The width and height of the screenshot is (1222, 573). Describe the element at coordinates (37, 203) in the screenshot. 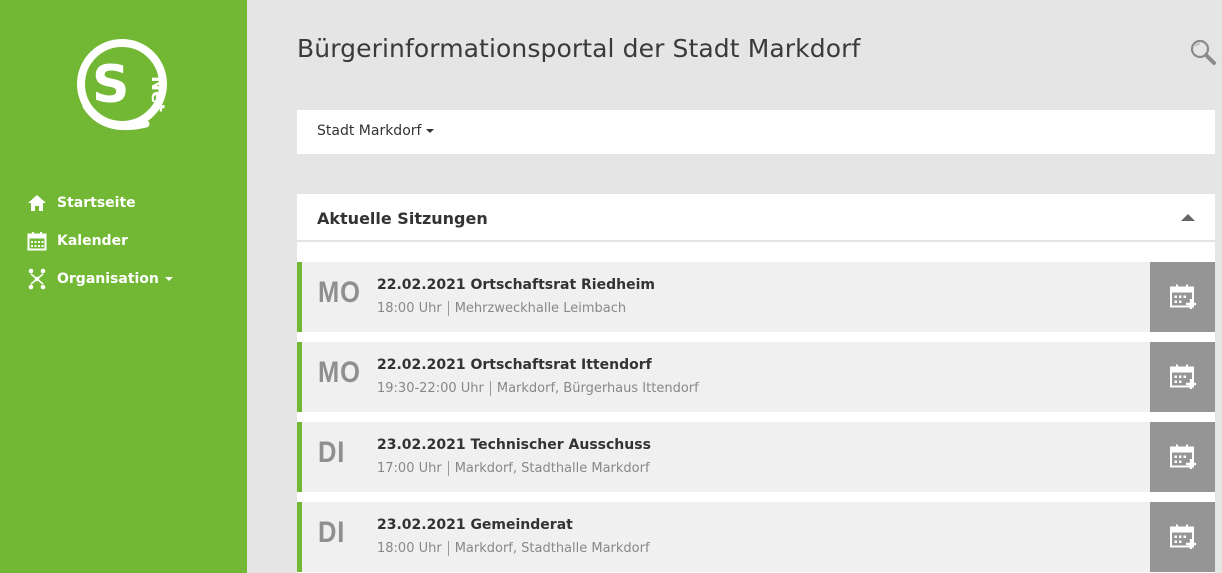

I see `home-icon` at that location.